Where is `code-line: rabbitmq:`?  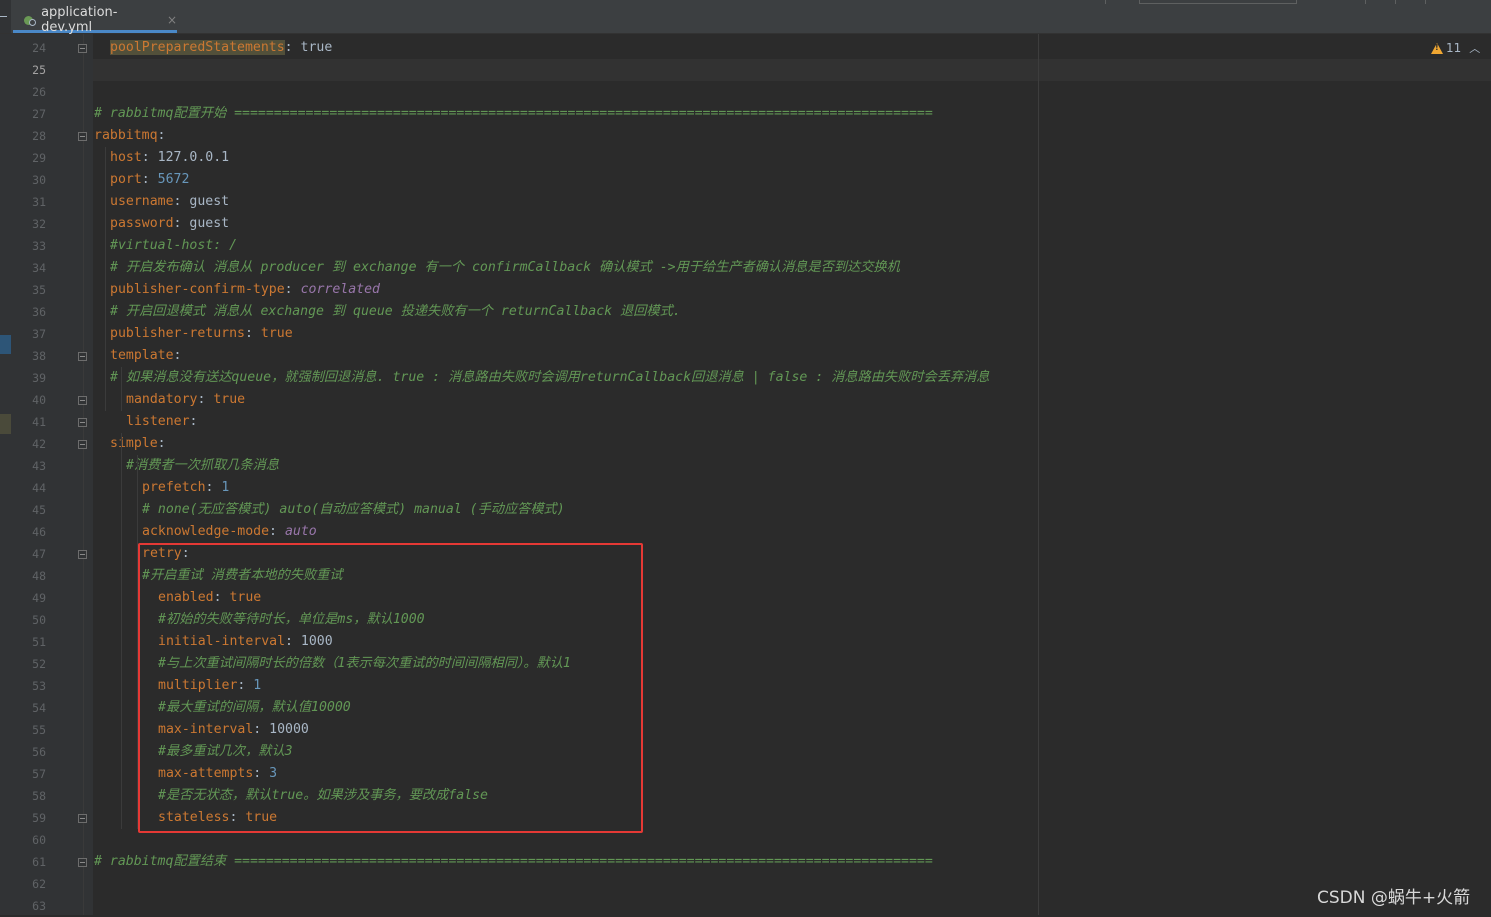
code-line: rabbitmq: is located at coordinates (129, 136).